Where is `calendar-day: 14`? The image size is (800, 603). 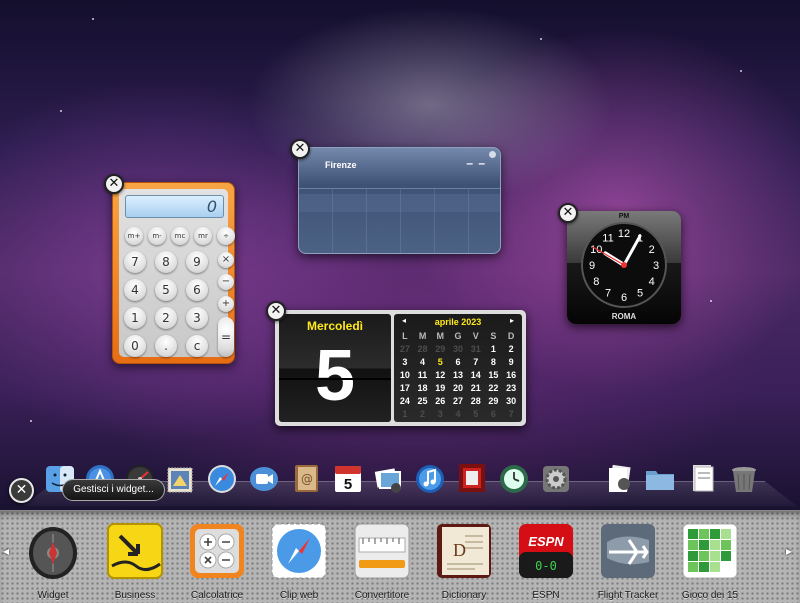 calendar-day: 14 is located at coordinates (476, 375).